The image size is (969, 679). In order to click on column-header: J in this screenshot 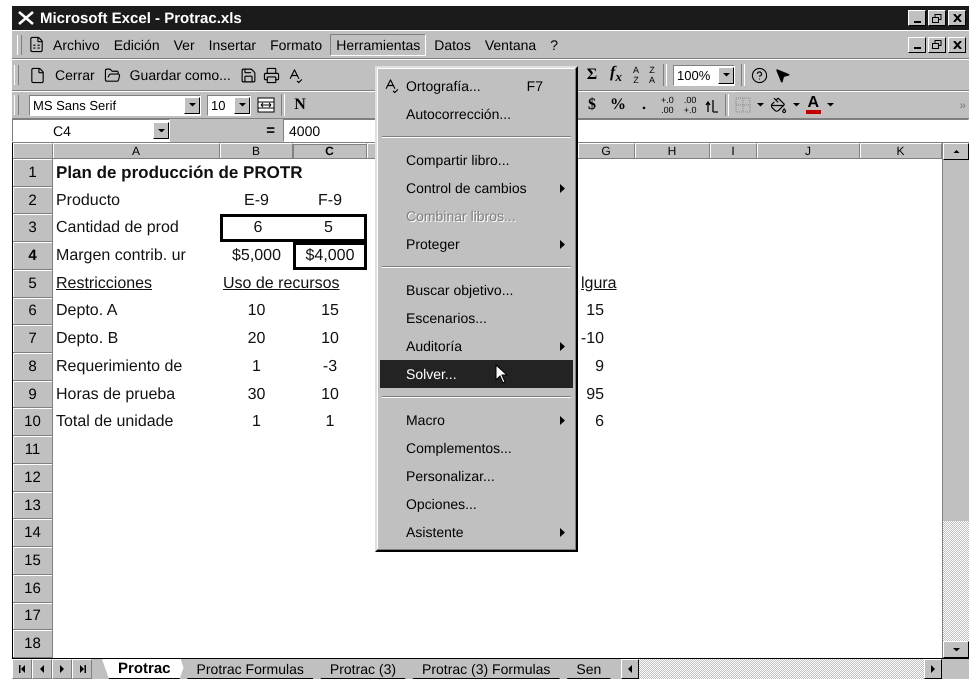, I will do `click(808, 151)`.